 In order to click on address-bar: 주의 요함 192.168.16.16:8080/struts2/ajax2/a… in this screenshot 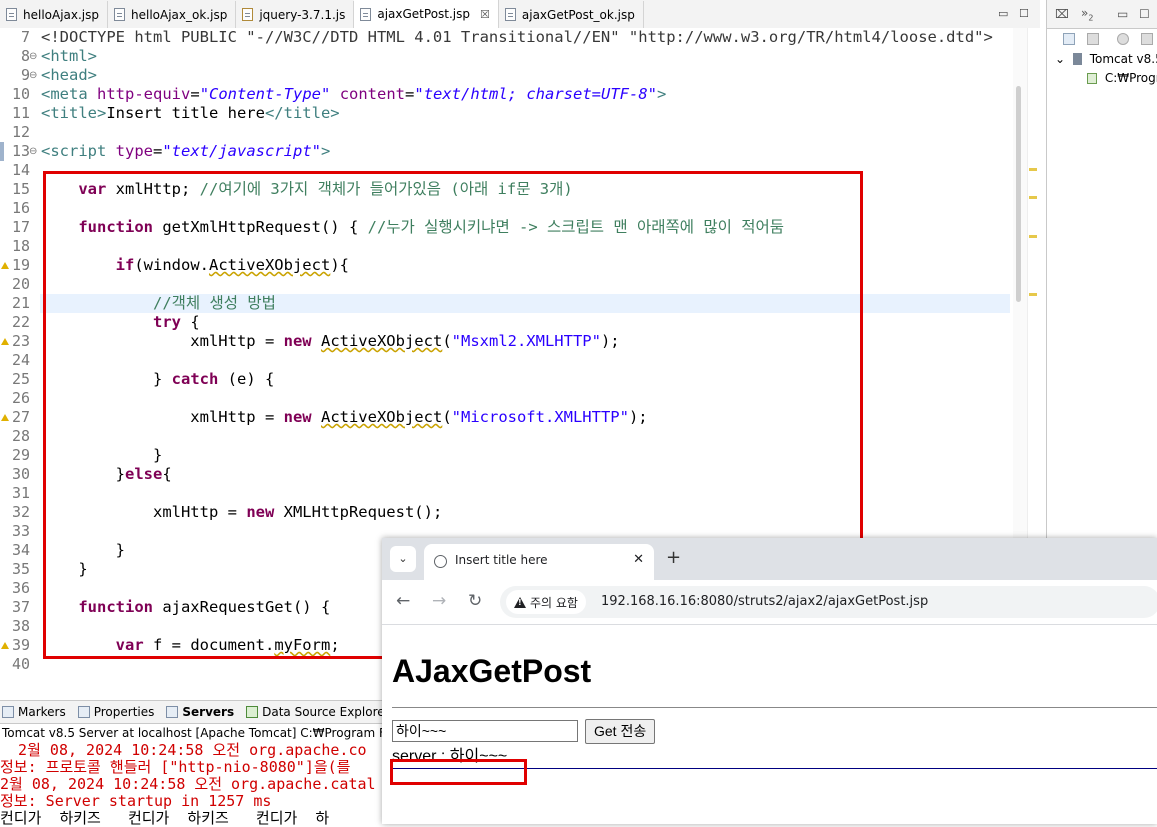, I will do `click(828, 602)`.